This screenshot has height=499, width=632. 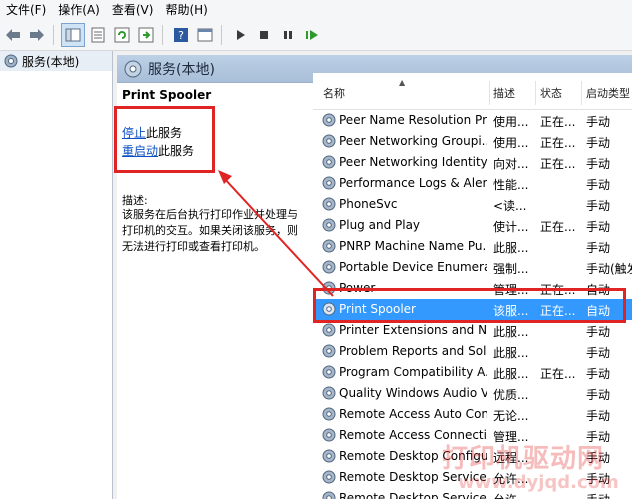 What do you see at coordinates (472, 91) in the screenshot?
I see `list-header: ▲ 名称 描述 状态 启动类型` at bounding box center [472, 91].